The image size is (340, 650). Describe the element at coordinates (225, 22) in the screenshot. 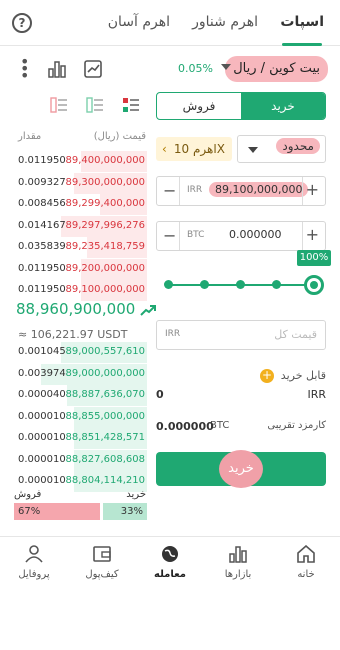

I see `tab-floating-leverage: اهرم شناور` at that location.